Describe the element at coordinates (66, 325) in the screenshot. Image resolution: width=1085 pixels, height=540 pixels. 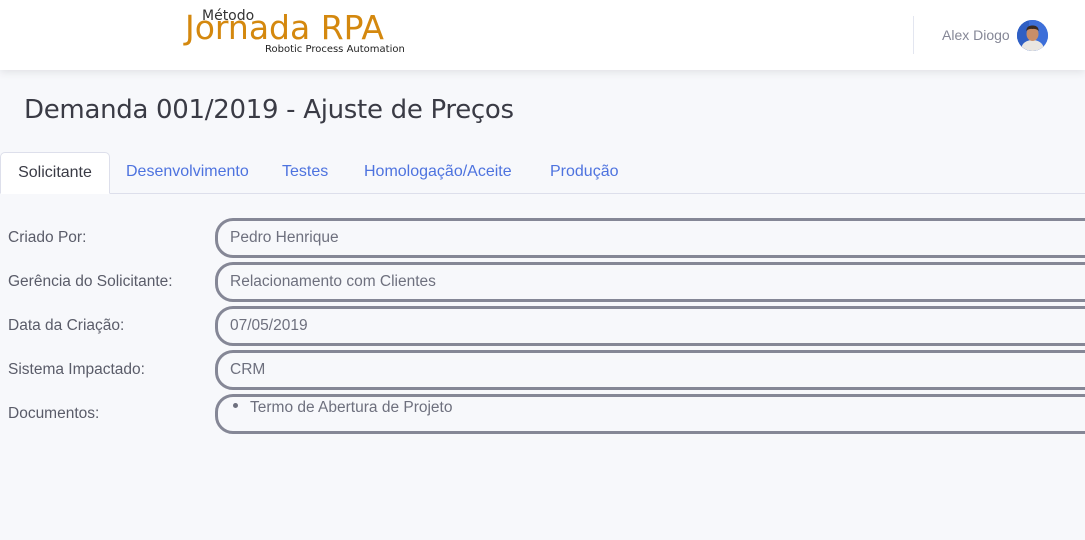
I see `data-criacao-label: Data da Criação:` at that location.